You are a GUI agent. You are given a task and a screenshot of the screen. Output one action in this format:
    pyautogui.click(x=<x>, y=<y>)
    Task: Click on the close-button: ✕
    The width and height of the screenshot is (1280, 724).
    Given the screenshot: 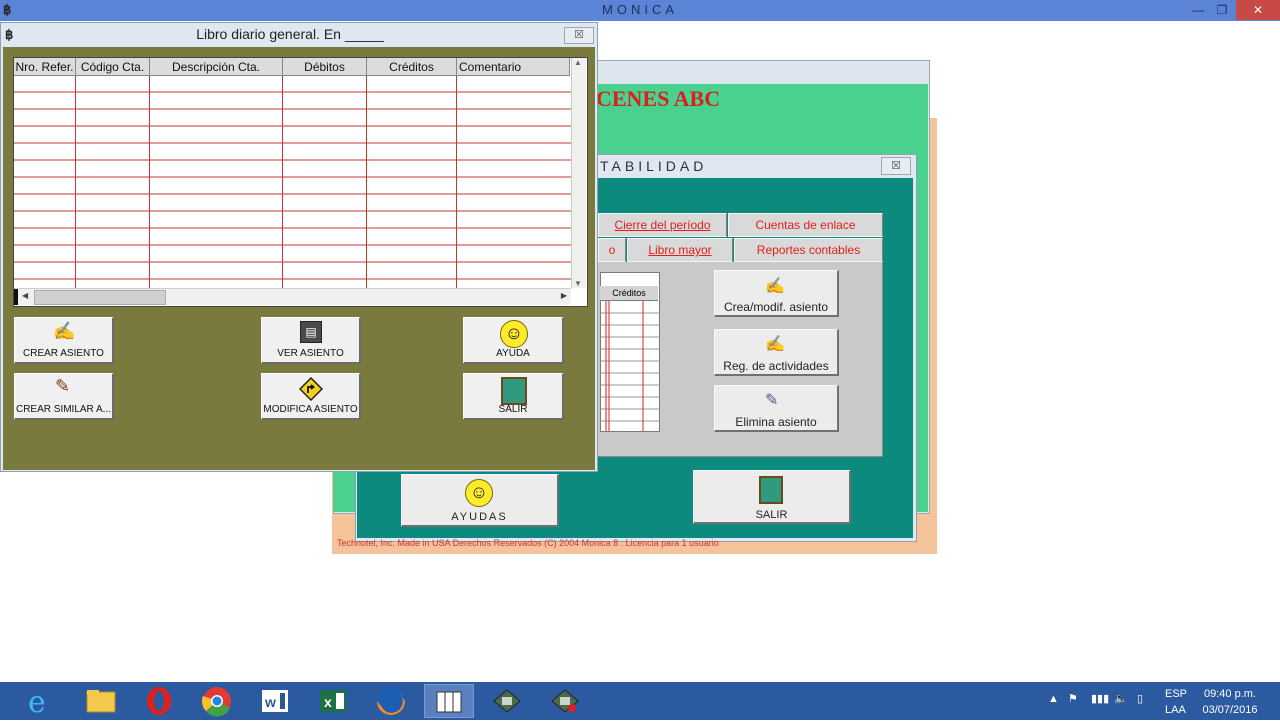 What is the action you would take?
    pyautogui.click(x=1258, y=10)
    